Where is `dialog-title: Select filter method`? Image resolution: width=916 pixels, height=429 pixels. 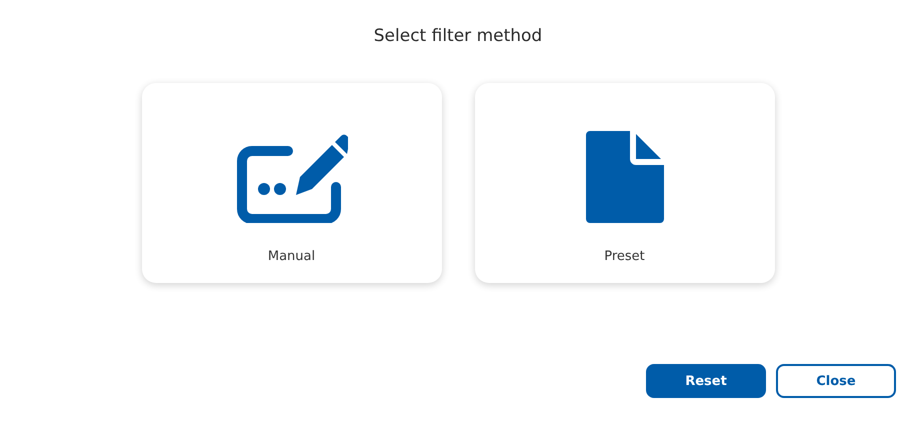 dialog-title: Select filter method is located at coordinates (458, 36).